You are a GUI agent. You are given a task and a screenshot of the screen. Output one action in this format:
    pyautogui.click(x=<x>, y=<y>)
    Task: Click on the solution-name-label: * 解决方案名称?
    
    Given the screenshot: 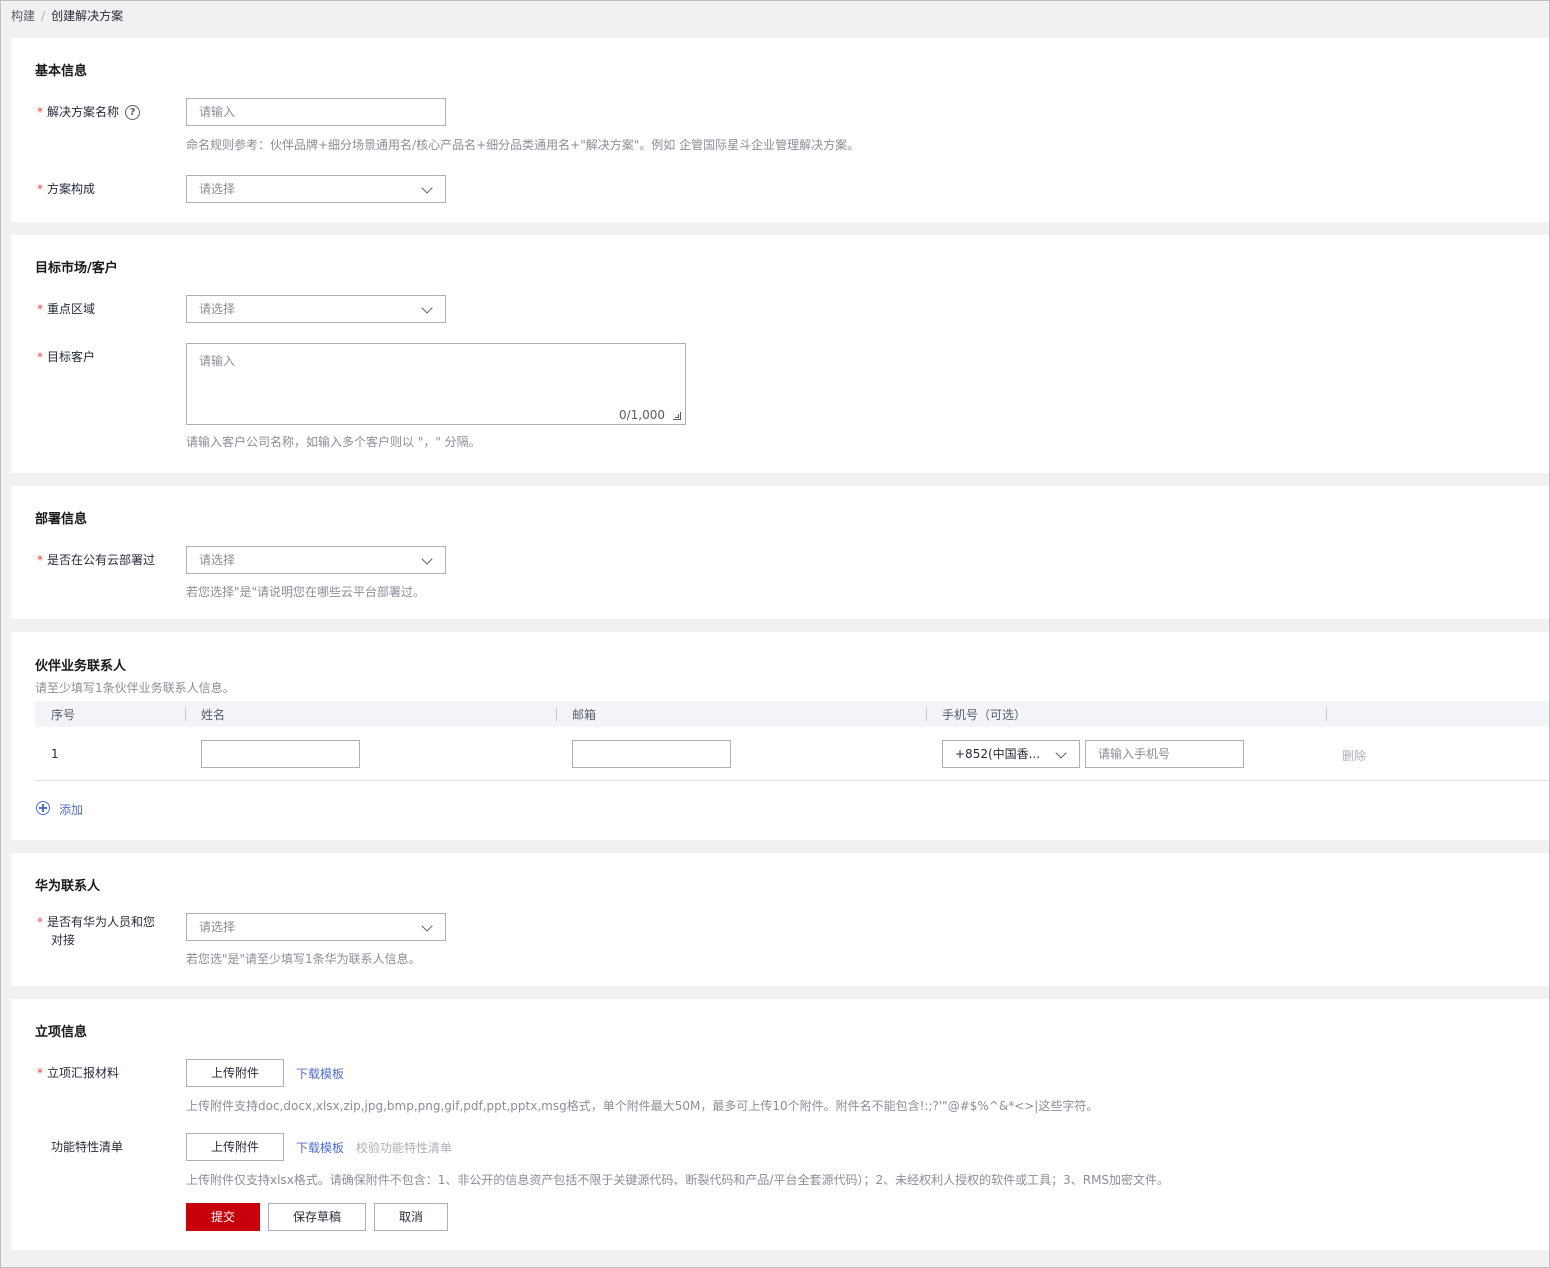 What is the action you would take?
    pyautogui.click(x=89, y=112)
    